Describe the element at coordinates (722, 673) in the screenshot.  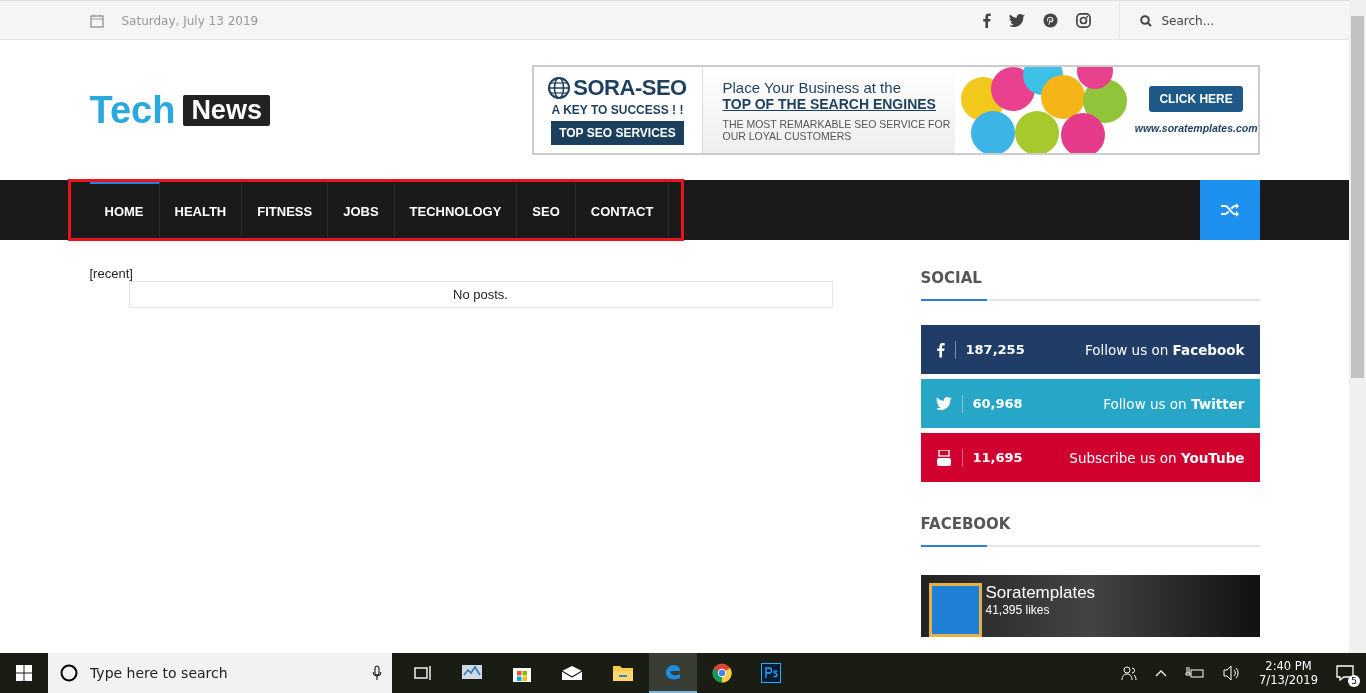
I see `chrome-icon` at that location.